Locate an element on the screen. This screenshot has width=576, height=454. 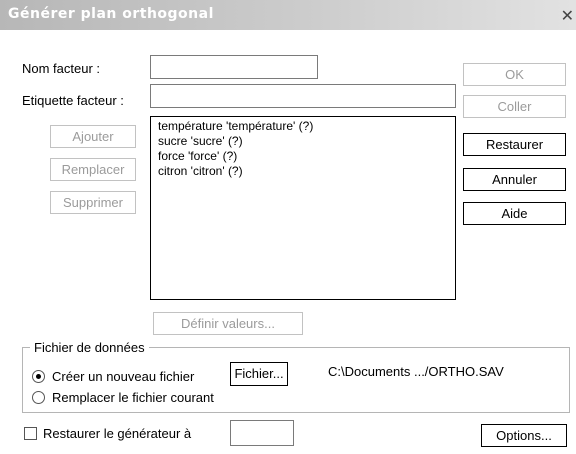
restore-generator-checkbox is located at coordinates (30, 433).